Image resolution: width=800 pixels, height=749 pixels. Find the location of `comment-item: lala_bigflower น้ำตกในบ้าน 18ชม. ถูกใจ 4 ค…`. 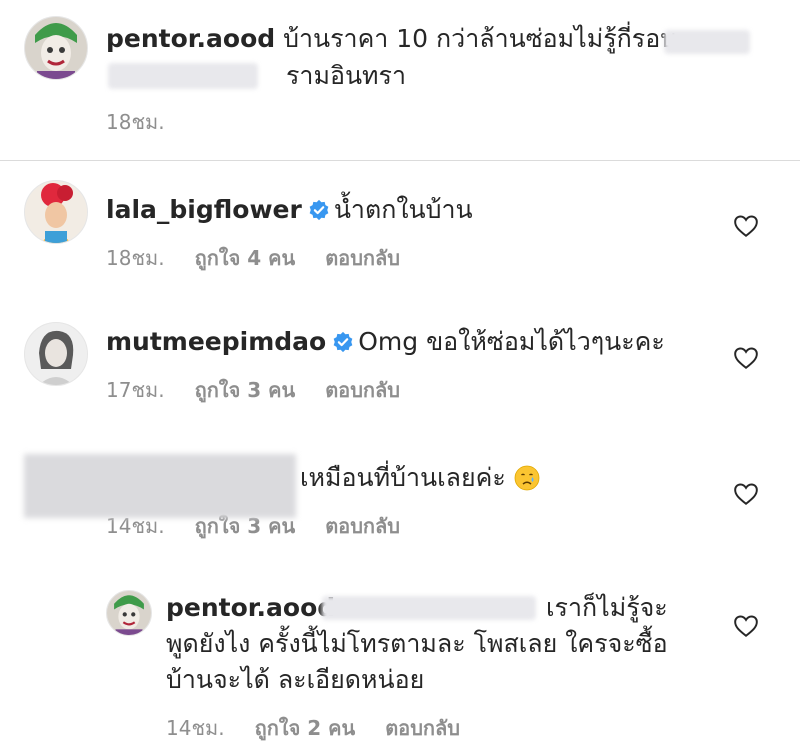

comment-item: lala_bigflower น้ำตกในบ้าน 18ชม. ถูกใจ 4 ค… is located at coordinates (400, 235).